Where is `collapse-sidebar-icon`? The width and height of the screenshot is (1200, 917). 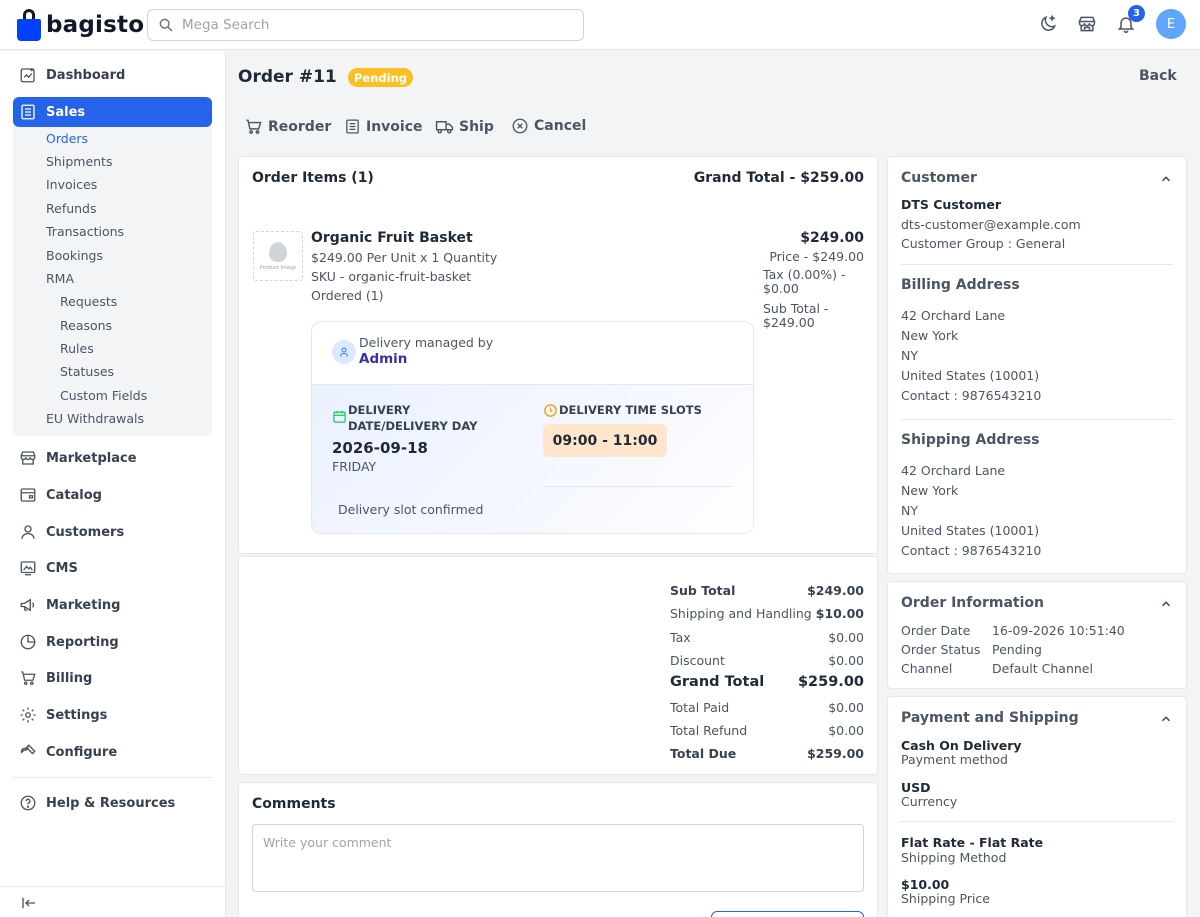 collapse-sidebar-icon is located at coordinates (29, 903).